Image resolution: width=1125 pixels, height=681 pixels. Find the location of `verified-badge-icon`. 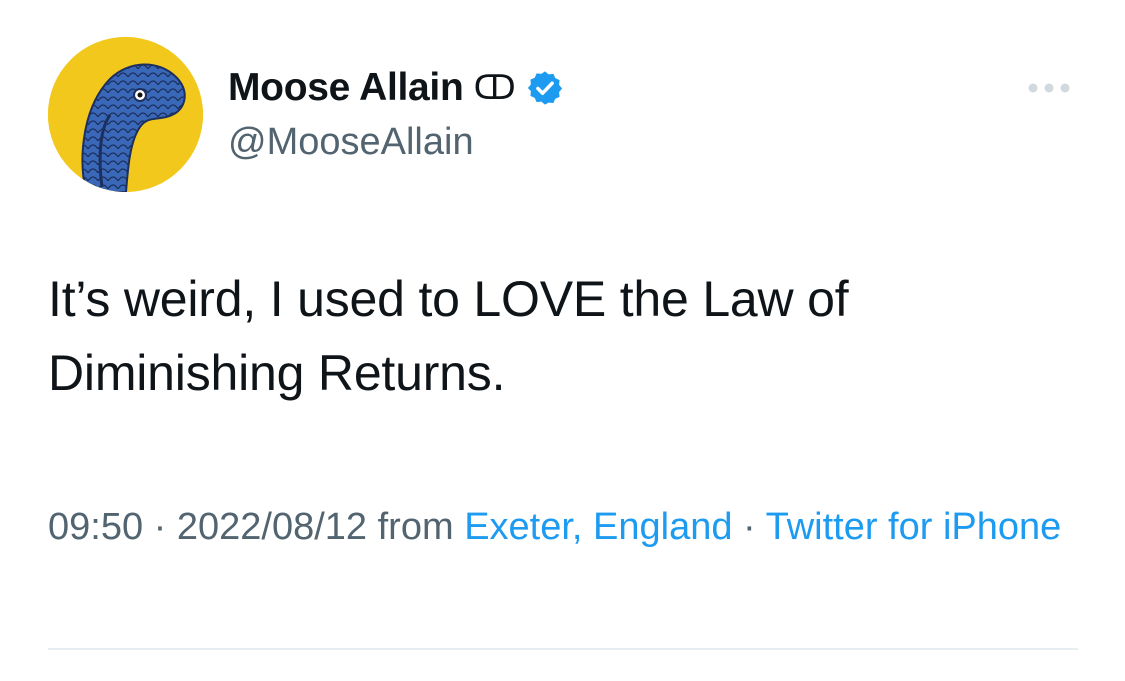

verified-badge-icon is located at coordinates (544, 88).